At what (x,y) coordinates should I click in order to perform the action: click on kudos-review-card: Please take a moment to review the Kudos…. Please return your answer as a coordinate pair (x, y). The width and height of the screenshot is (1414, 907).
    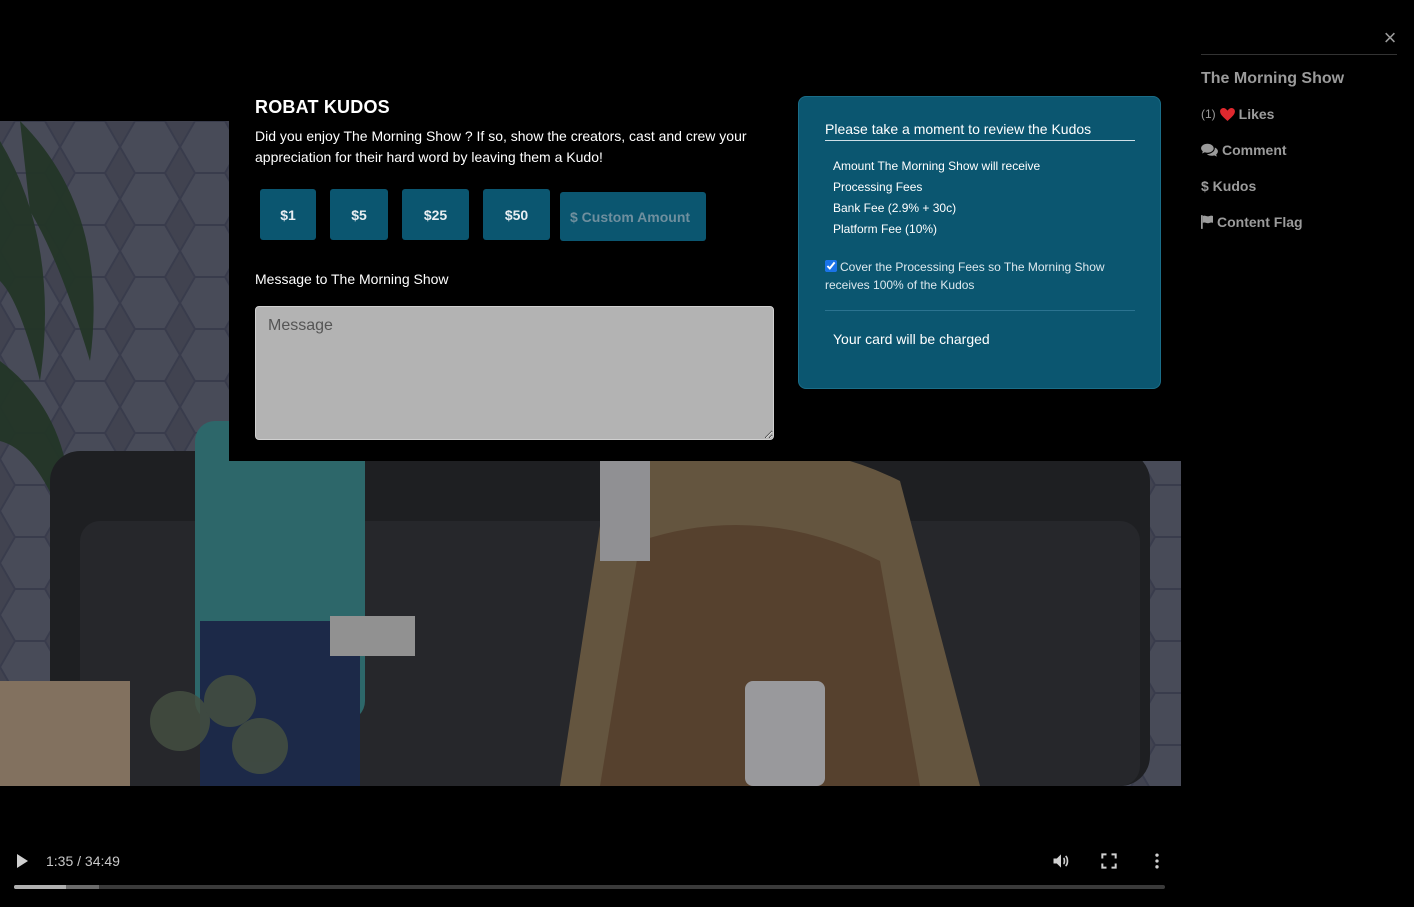
    Looking at the image, I should click on (979, 242).